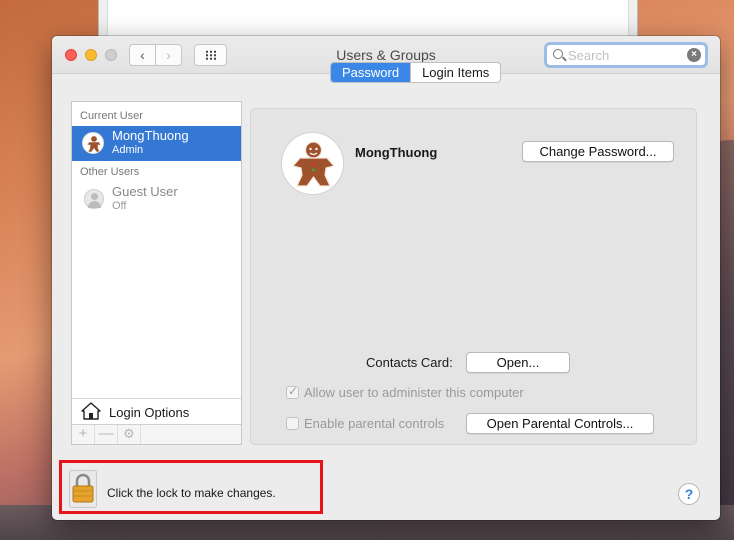 This screenshot has height=540, width=734. Describe the element at coordinates (371, 72) in the screenshot. I see `tab-password: Password` at that location.